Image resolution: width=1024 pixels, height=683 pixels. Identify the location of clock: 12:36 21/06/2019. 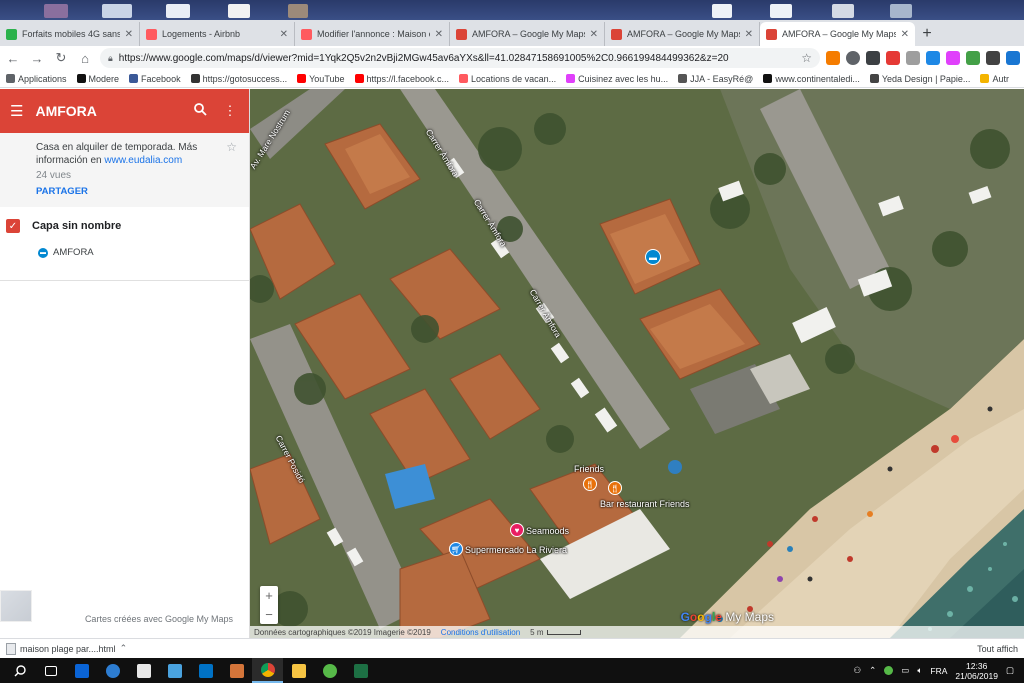
(976, 671).